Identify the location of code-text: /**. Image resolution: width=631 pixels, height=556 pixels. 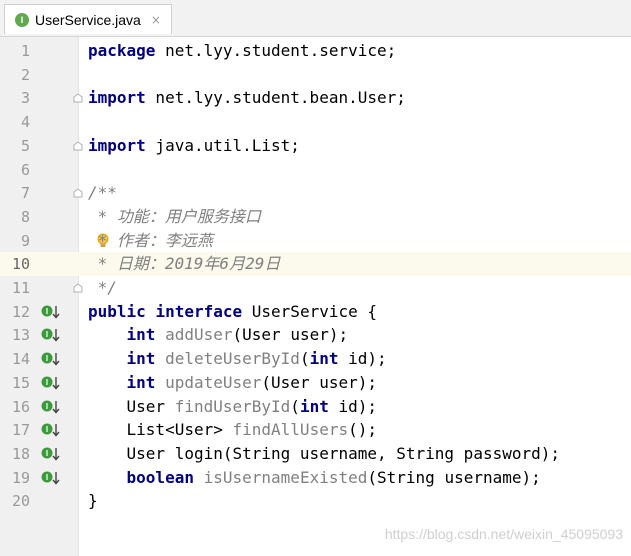
(102, 193).